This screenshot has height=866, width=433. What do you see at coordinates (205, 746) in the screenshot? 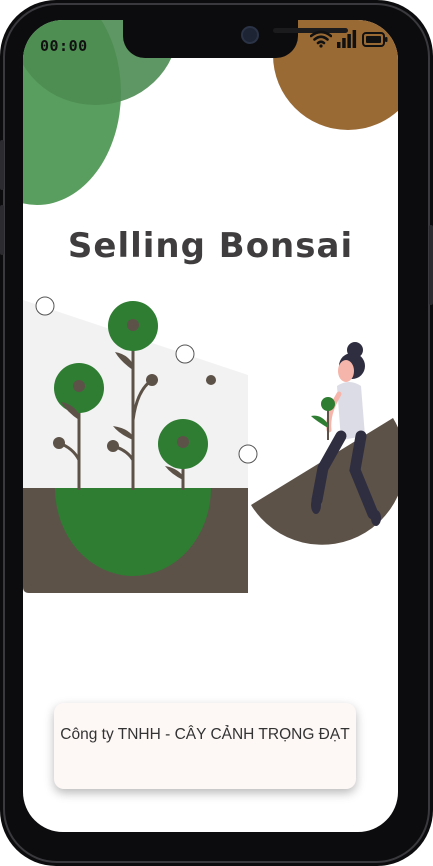
I see `company-info-card: Công ty TNHH - CÂY CẢNH TRỌNG ĐẠT` at bounding box center [205, 746].